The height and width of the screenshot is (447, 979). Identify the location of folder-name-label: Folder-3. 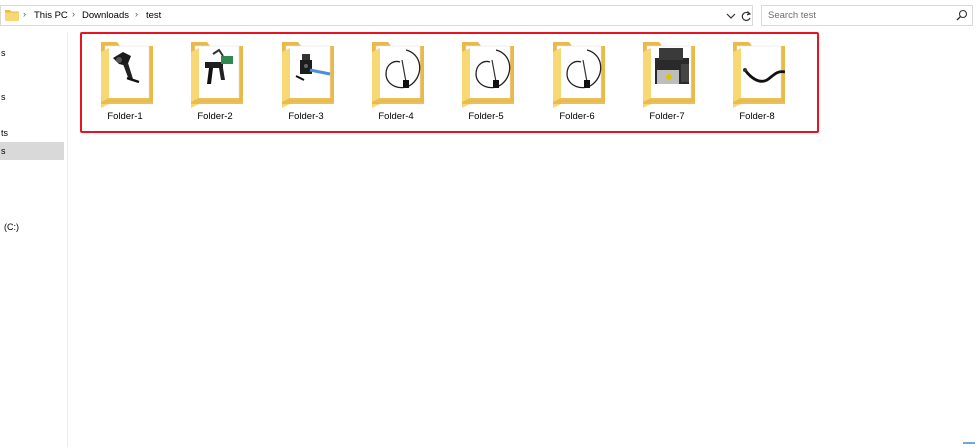
(306, 116).